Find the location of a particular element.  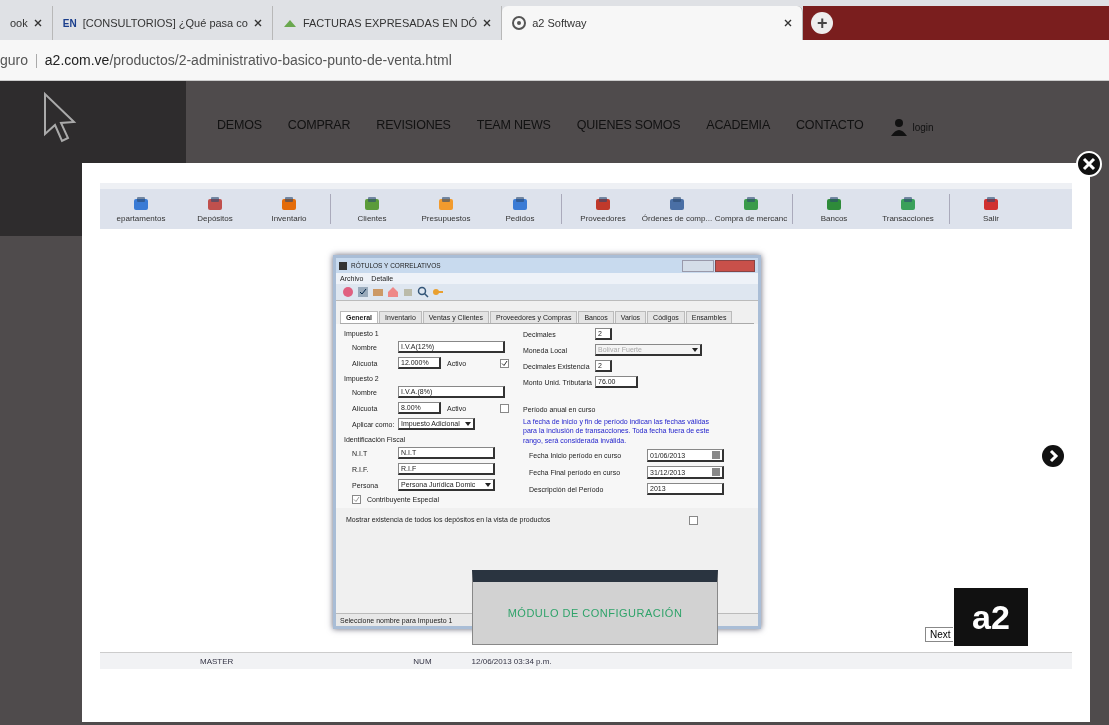

person-icon is located at coordinates (899, 127).